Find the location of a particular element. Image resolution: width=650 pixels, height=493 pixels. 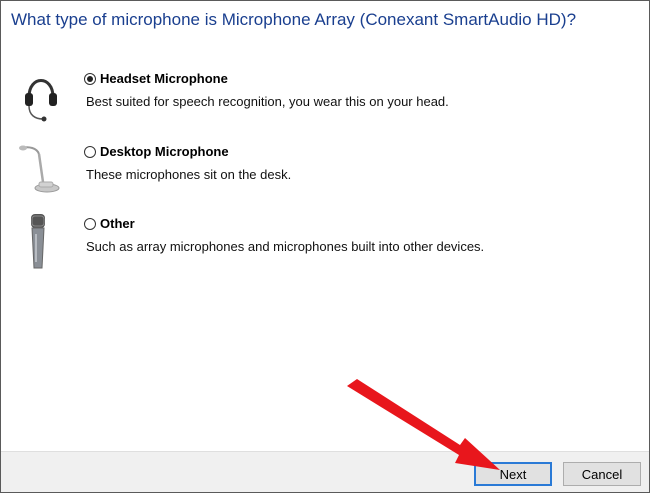

cancel-button: Cancel is located at coordinates (602, 474).